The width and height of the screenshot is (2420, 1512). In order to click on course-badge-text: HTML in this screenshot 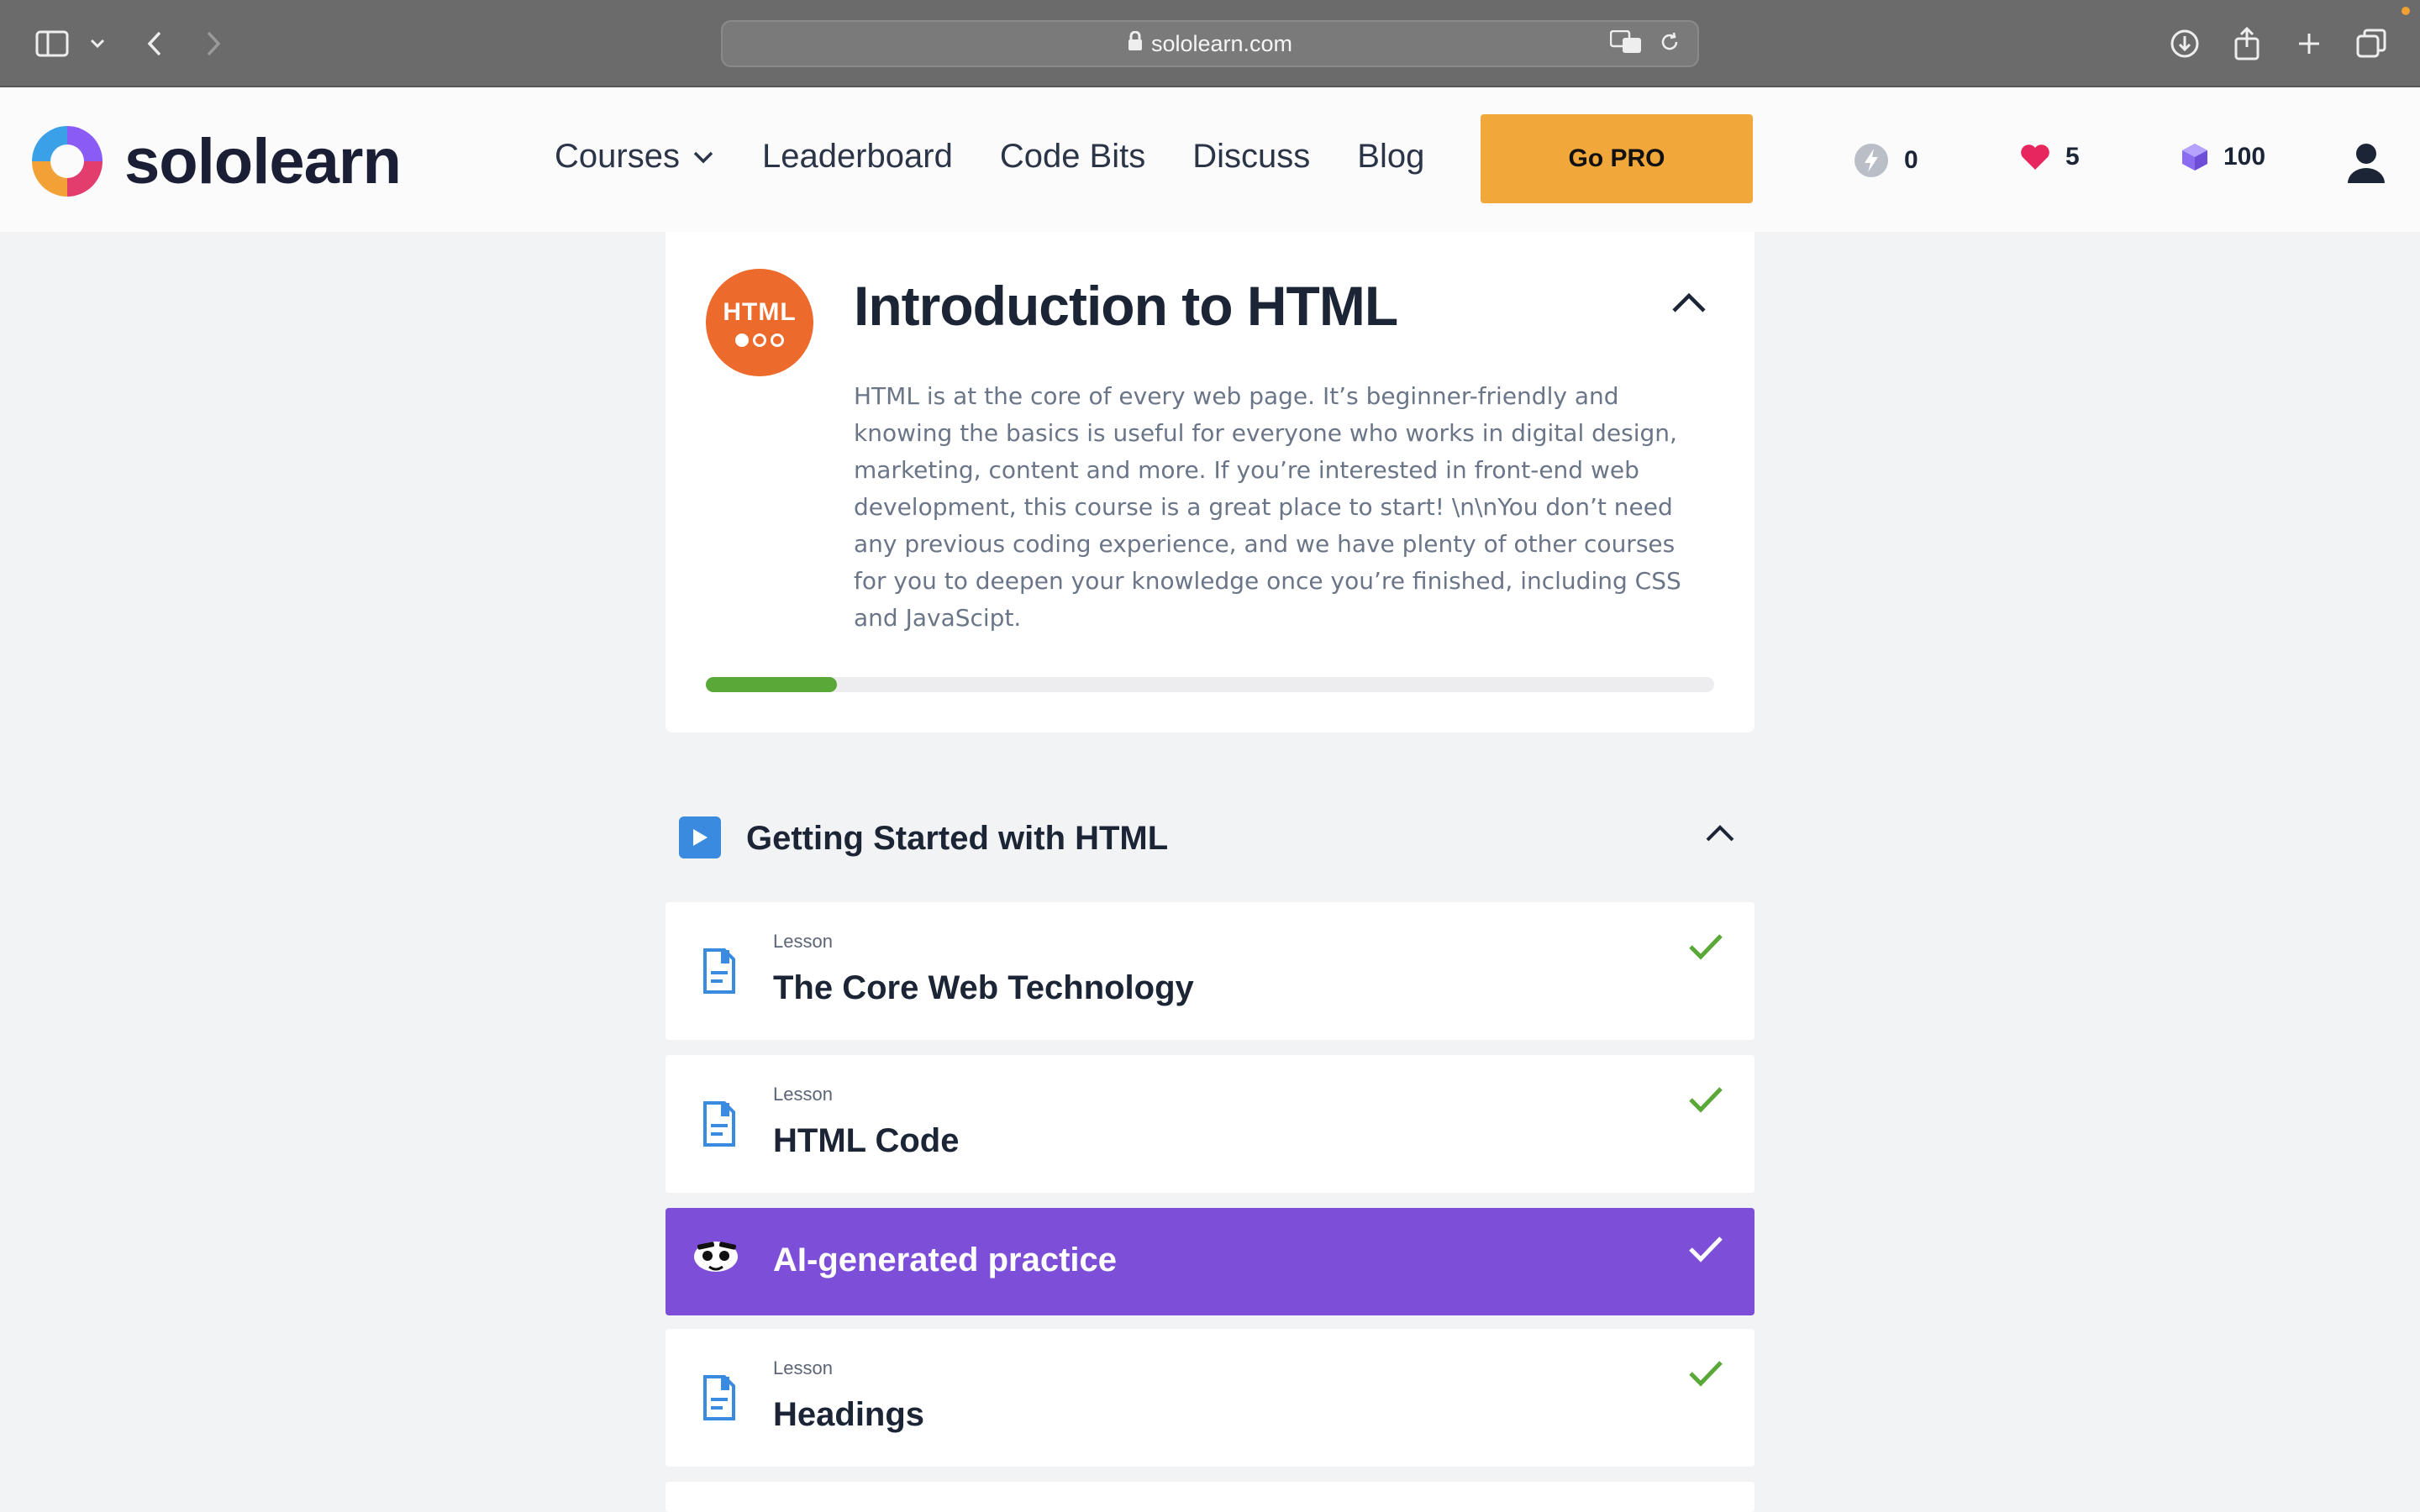, I will do `click(760, 312)`.